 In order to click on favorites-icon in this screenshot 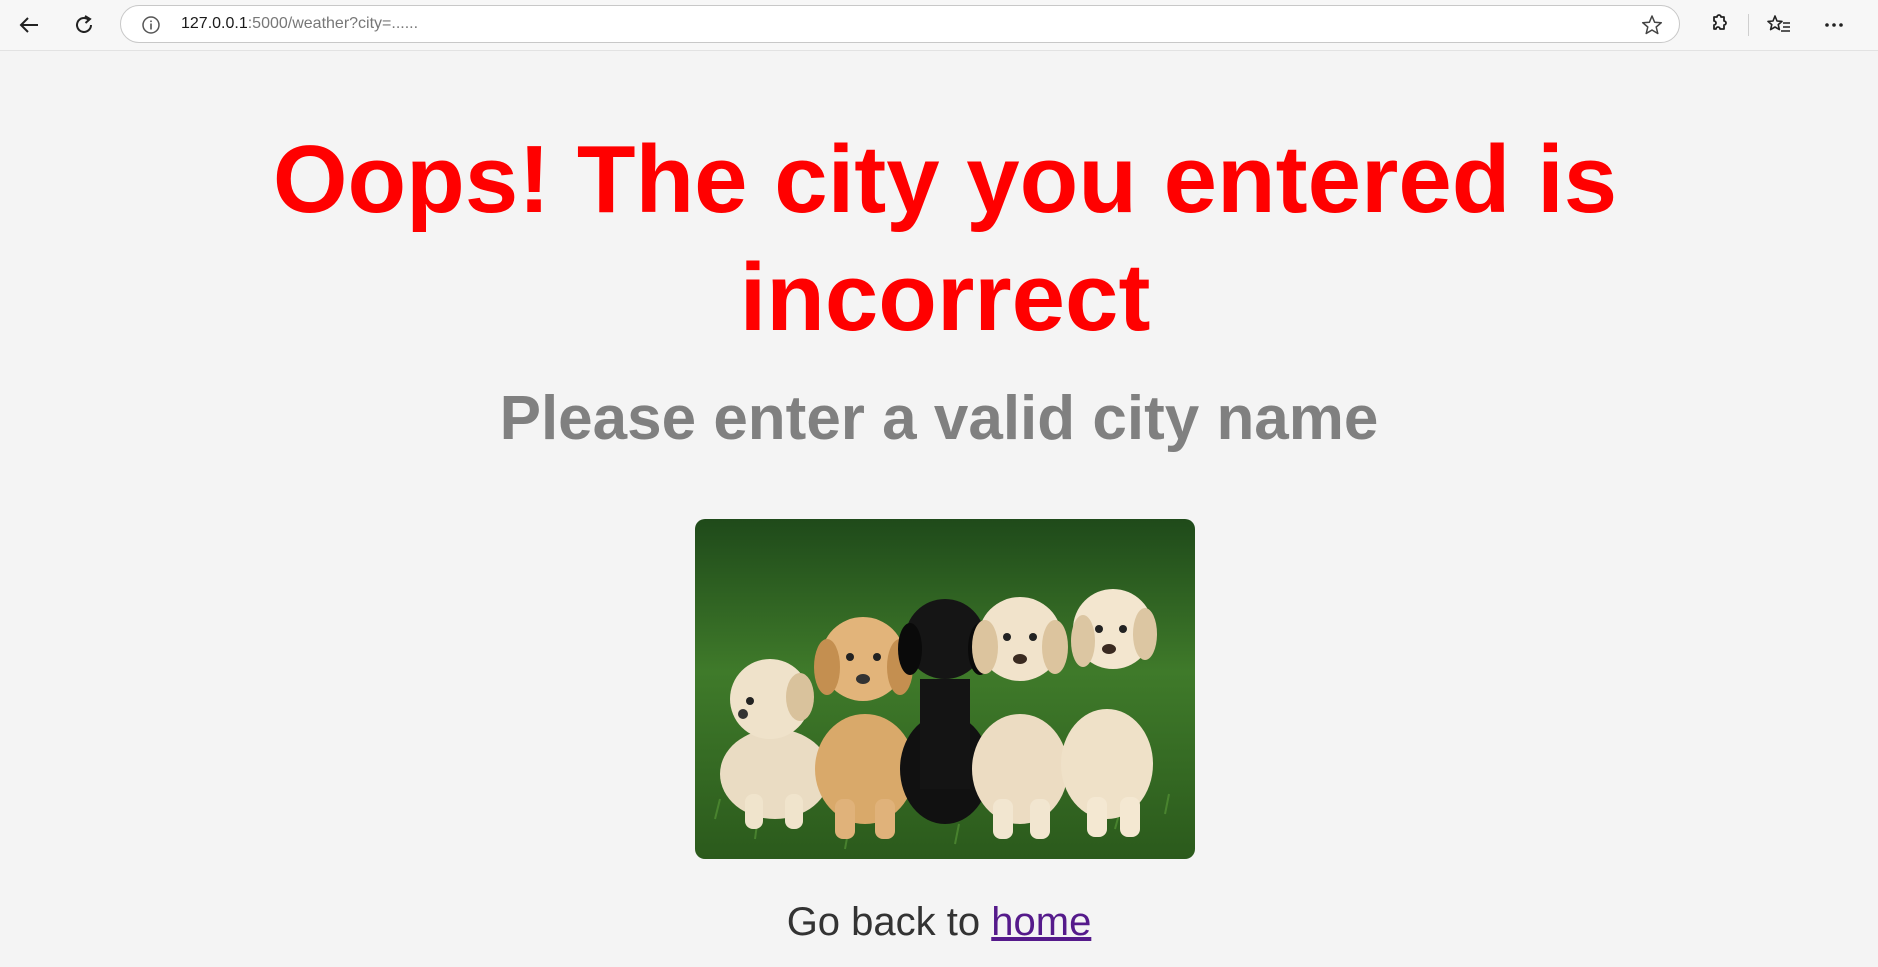, I will do `click(1778, 23)`.